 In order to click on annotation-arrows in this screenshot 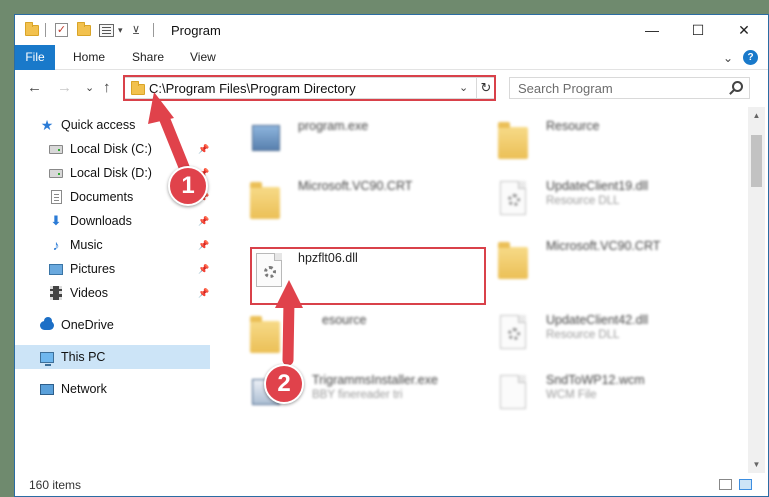, I will do `click(225, 229)`.